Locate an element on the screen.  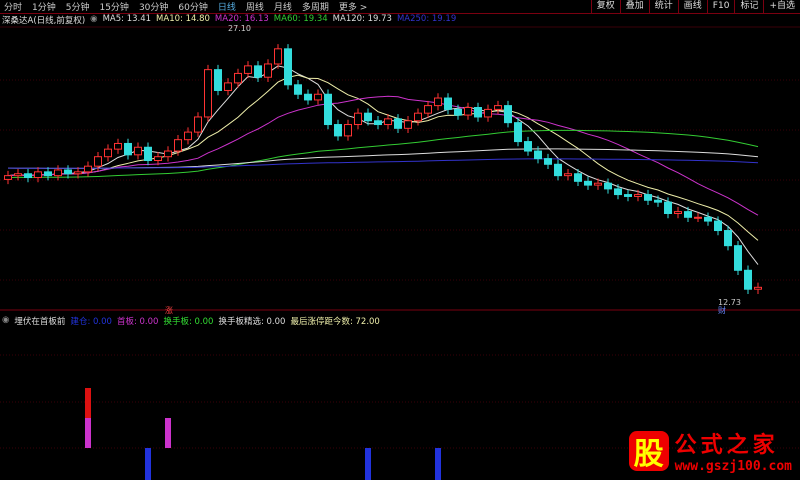
limit-up-marker: 涨 is located at coordinates (169, 310).